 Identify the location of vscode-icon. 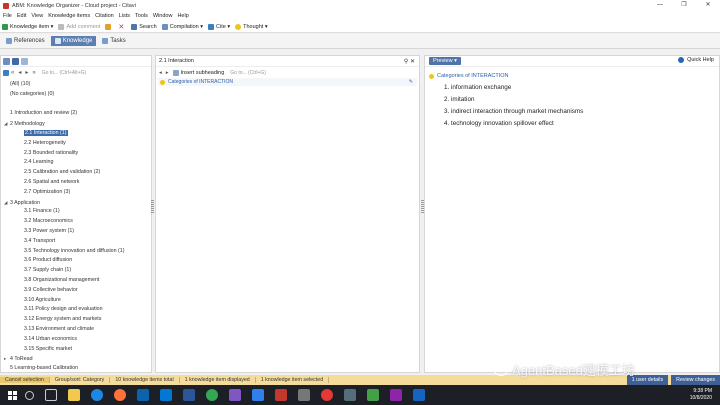
(258, 395).